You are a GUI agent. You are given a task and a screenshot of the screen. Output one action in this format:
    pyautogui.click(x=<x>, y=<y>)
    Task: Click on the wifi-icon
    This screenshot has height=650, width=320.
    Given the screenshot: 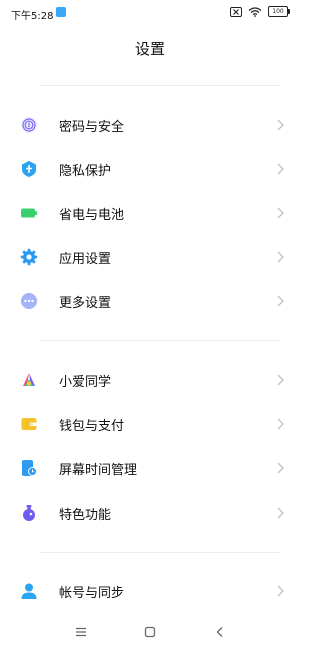 What is the action you would take?
    pyautogui.click(x=255, y=11)
    